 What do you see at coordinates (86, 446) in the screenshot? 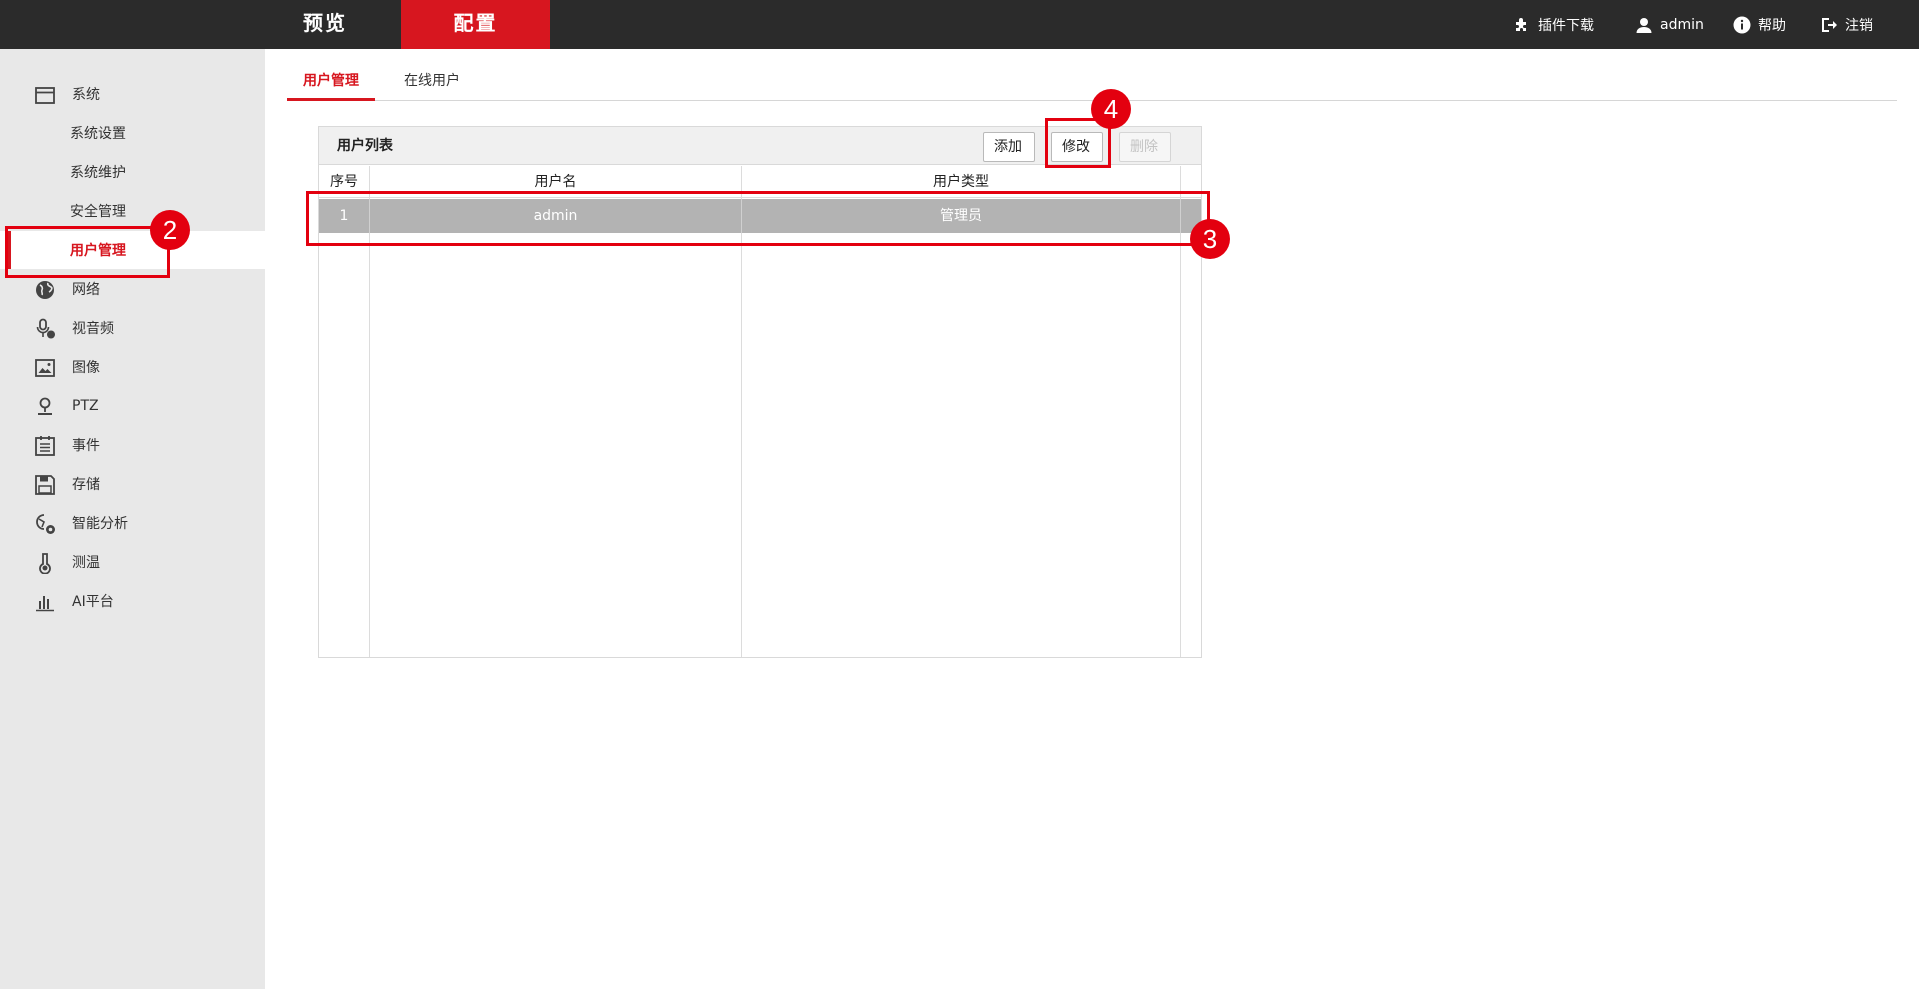
I see `sidebar-item-label: 事件` at bounding box center [86, 446].